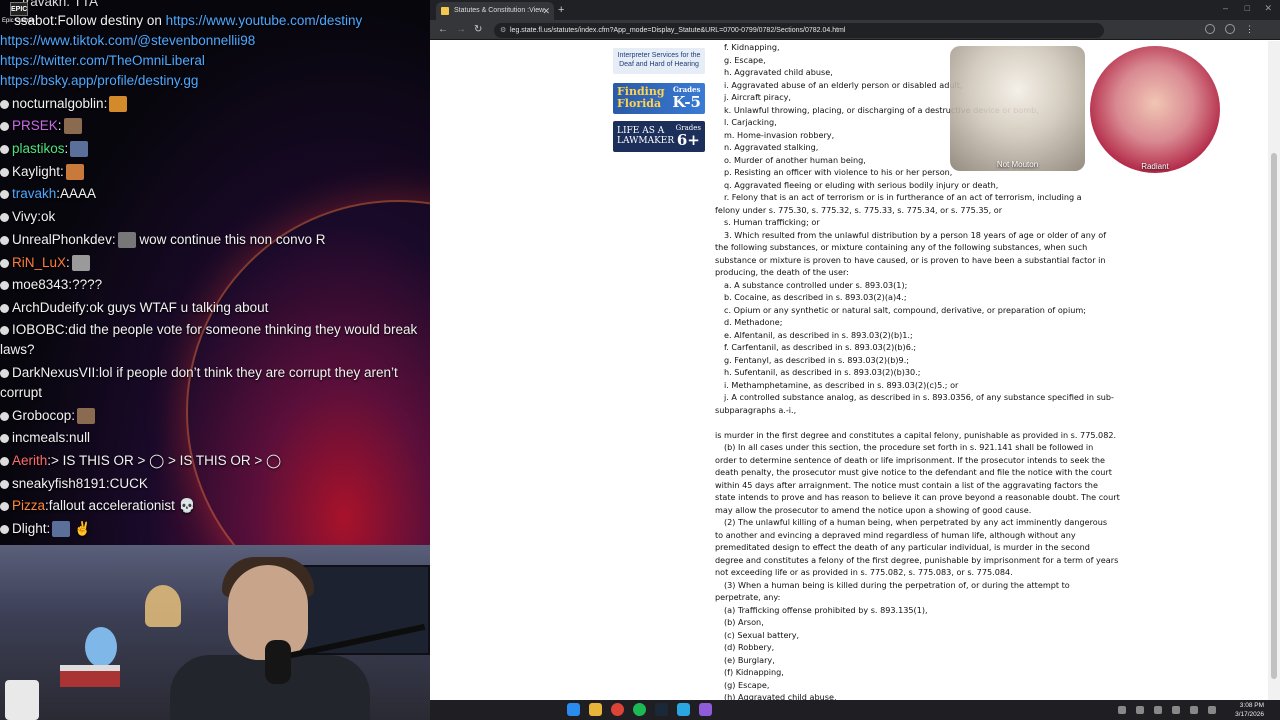 The height and width of the screenshot is (720, 1280). What do you see at coordinates (215, 632) in the screenshot?
I see `webcam-feed` at bounding box center [215, 632].